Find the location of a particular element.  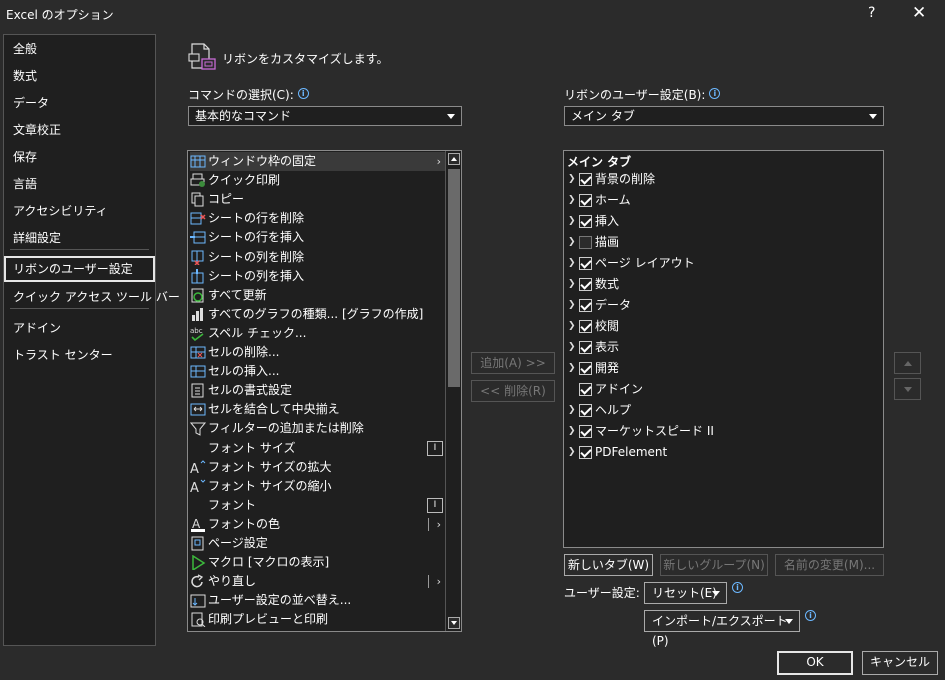

nav-item: トラスト センター is located at coordinates (79, 355).